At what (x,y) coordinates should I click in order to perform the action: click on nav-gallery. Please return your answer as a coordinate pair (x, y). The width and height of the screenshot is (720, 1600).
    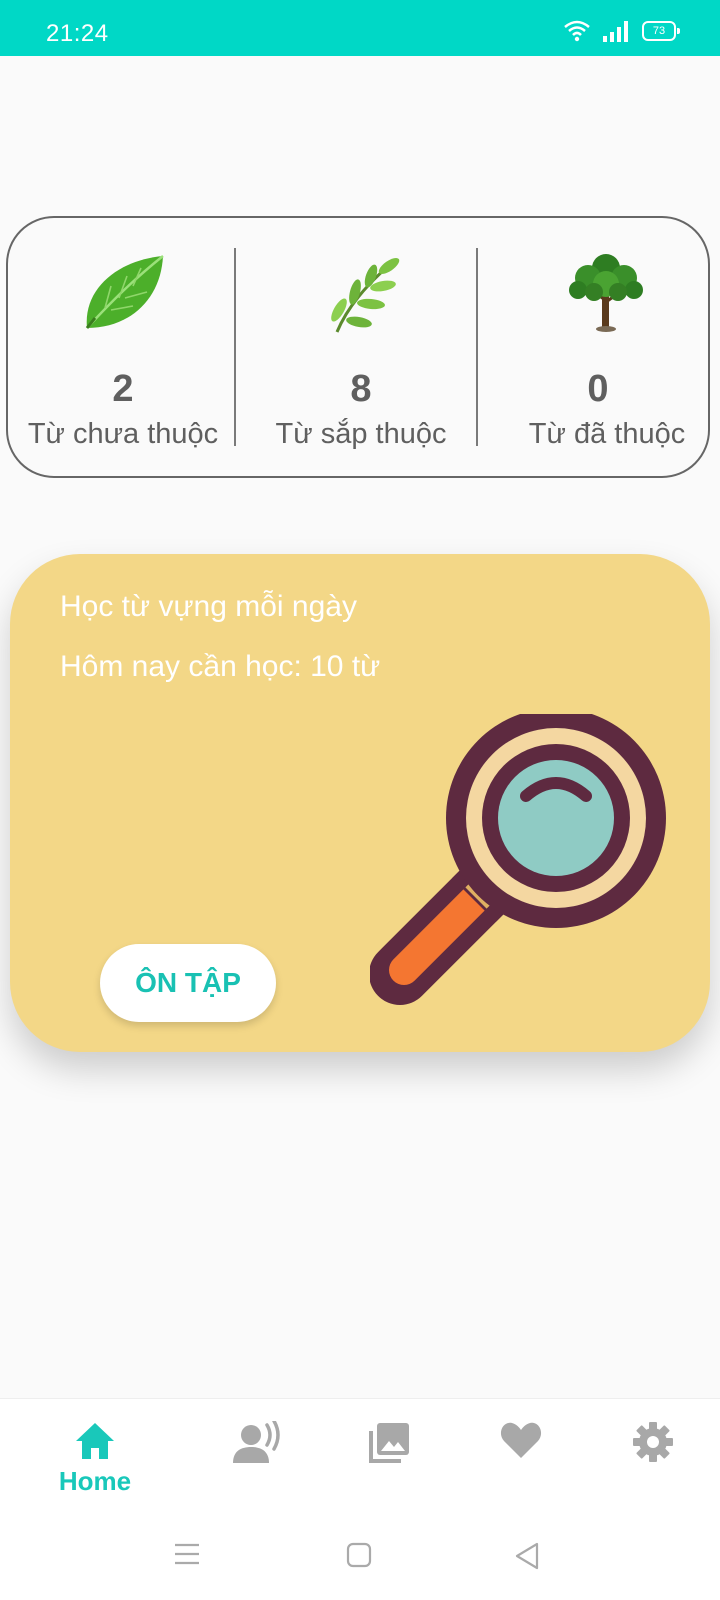
    Looking at the image, I should click on (389, 1445).